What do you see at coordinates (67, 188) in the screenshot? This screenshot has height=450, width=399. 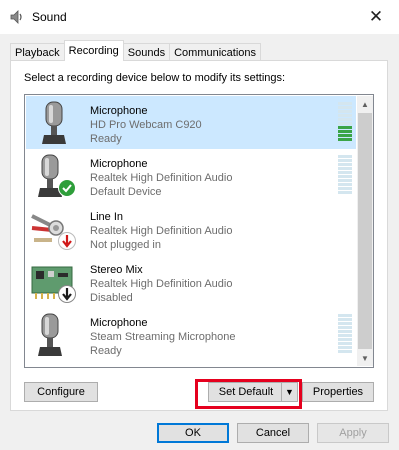 I see `green-check-badge-icon` at bounding box center [67, 188].